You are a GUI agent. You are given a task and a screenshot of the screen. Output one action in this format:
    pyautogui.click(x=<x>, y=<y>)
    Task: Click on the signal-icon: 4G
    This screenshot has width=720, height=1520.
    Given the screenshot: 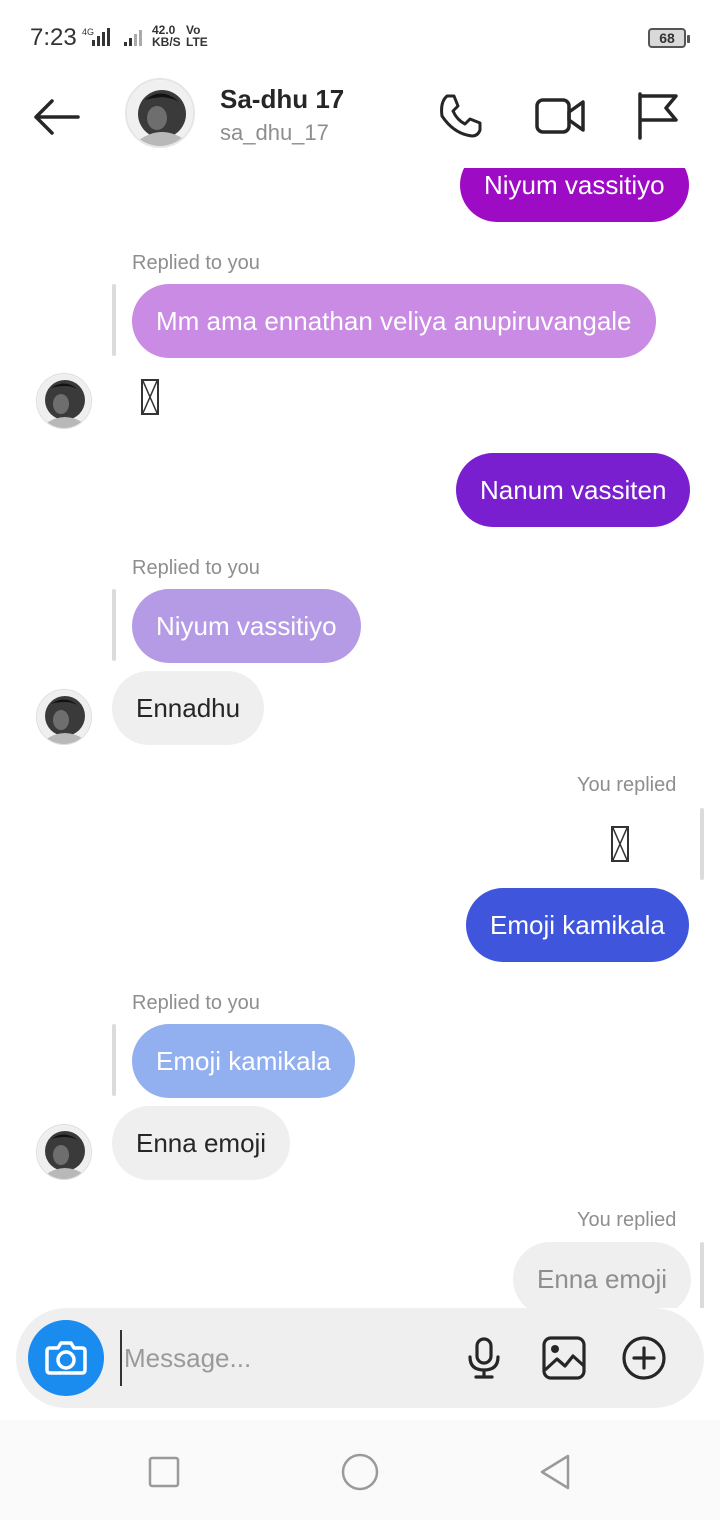 What is the action you would take?
    pyautogui.click(x=112, y=36)
    